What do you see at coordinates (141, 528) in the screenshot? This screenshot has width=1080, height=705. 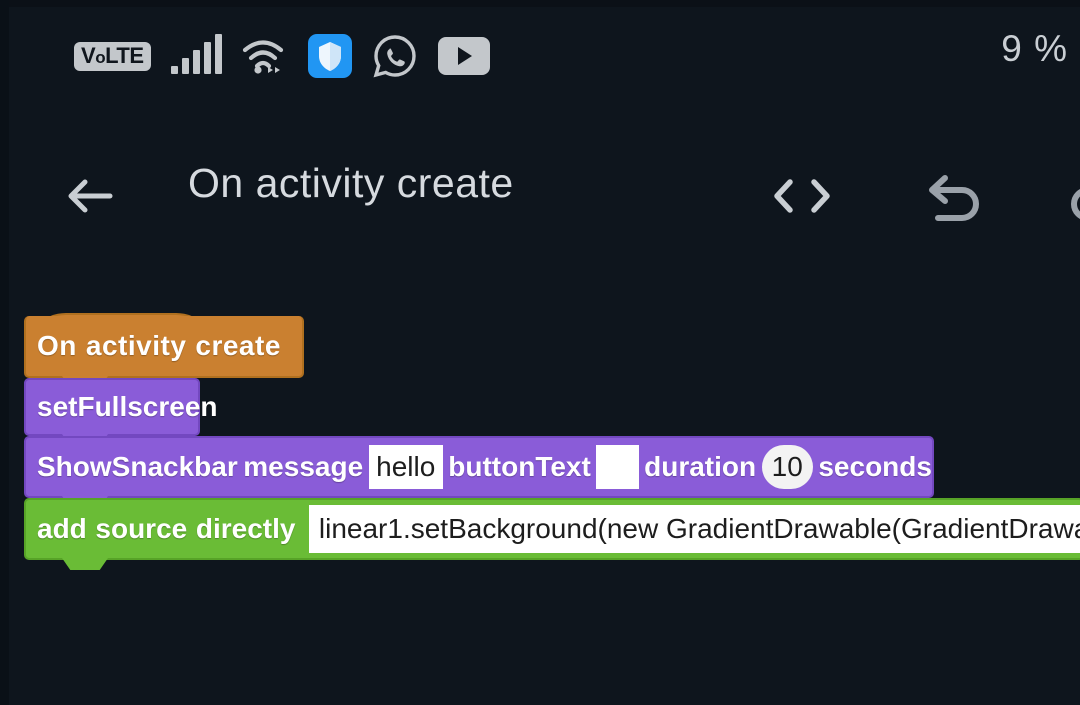 I see `block-label-source: source` at bounding box center [141, 528].